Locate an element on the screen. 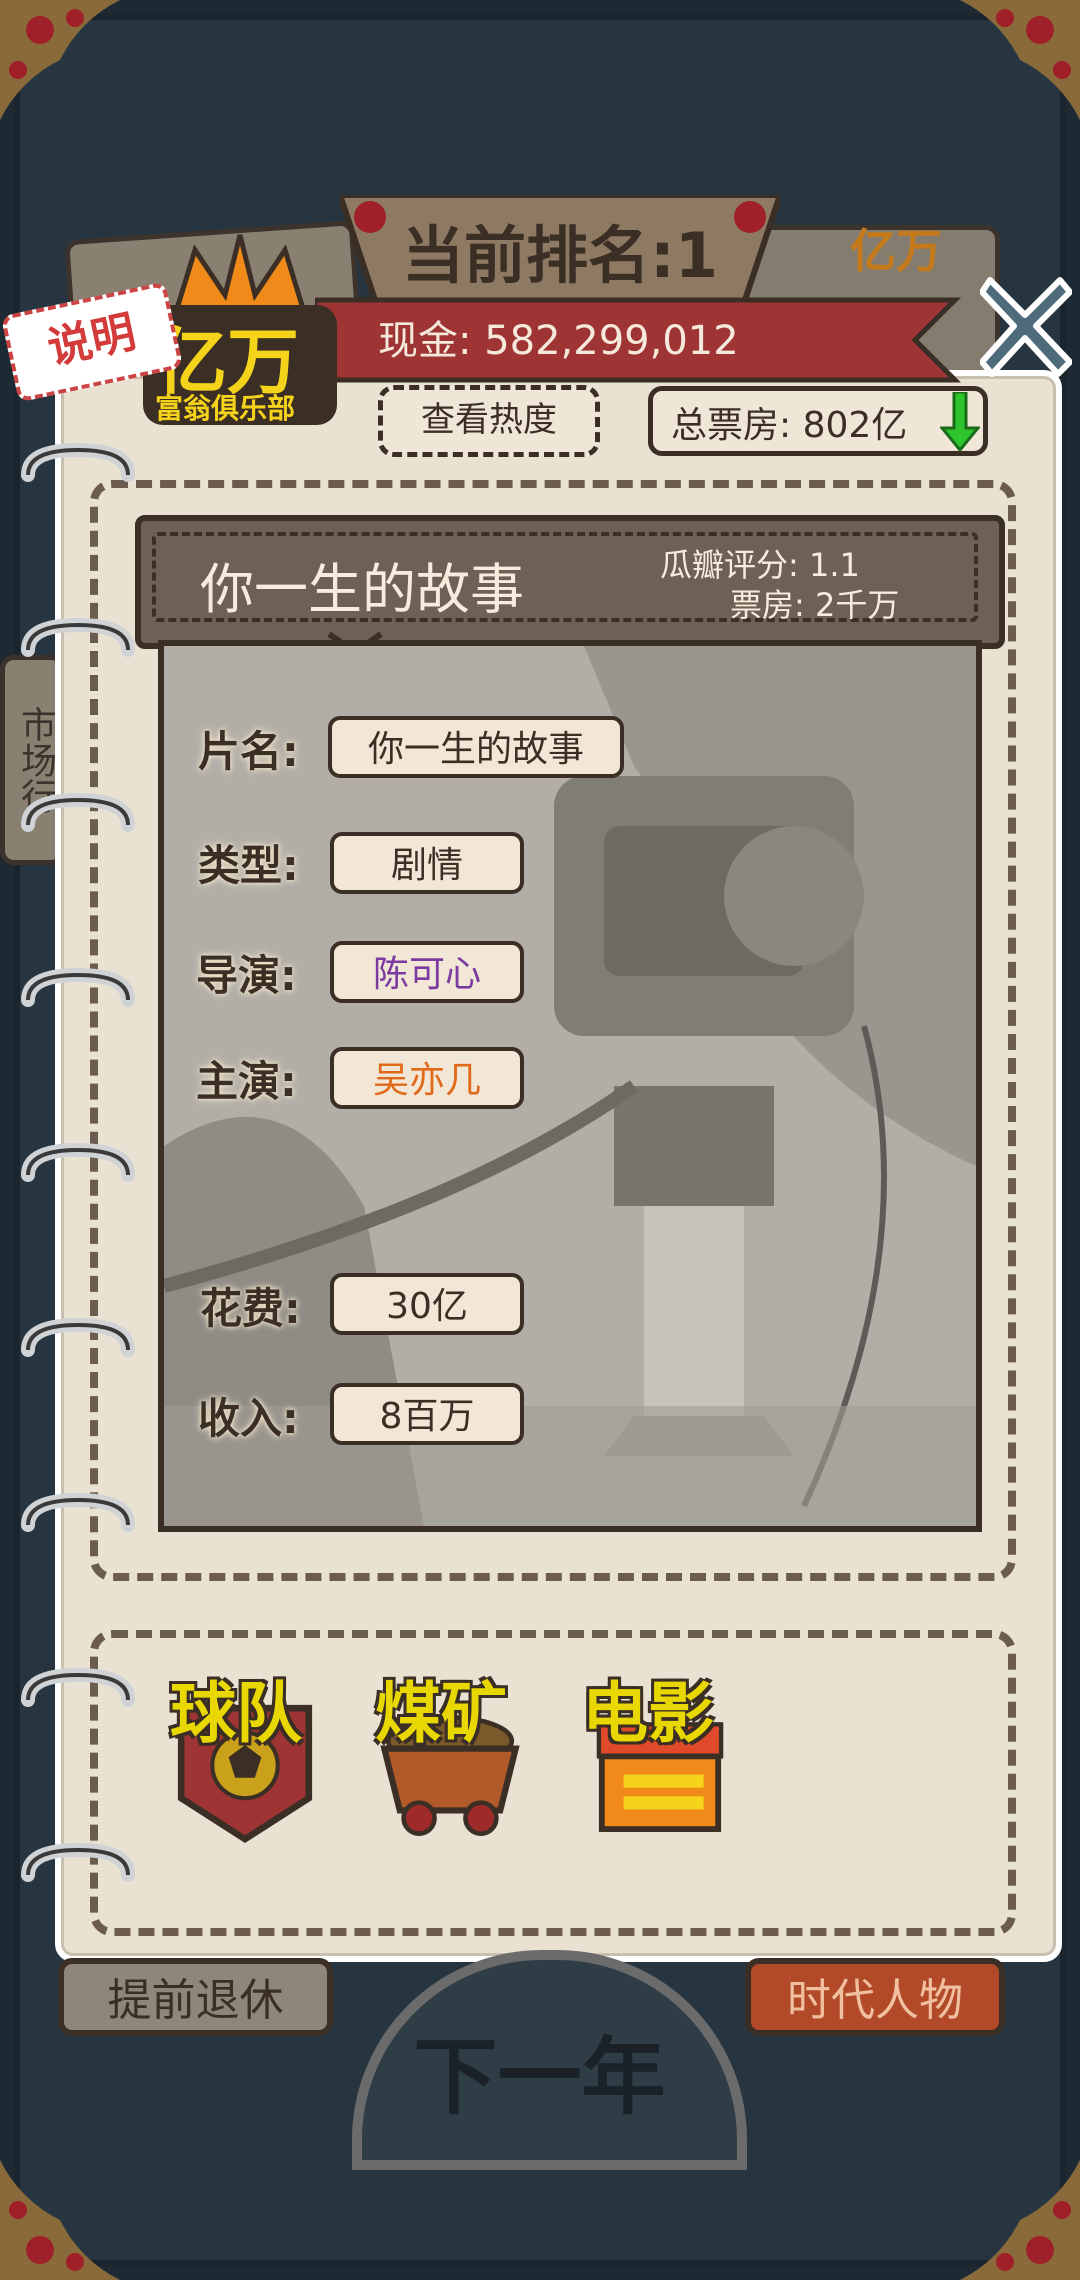 The height and width of the screenshot is (2280, 1080). close-icon is located at coordinates (1026, 325).